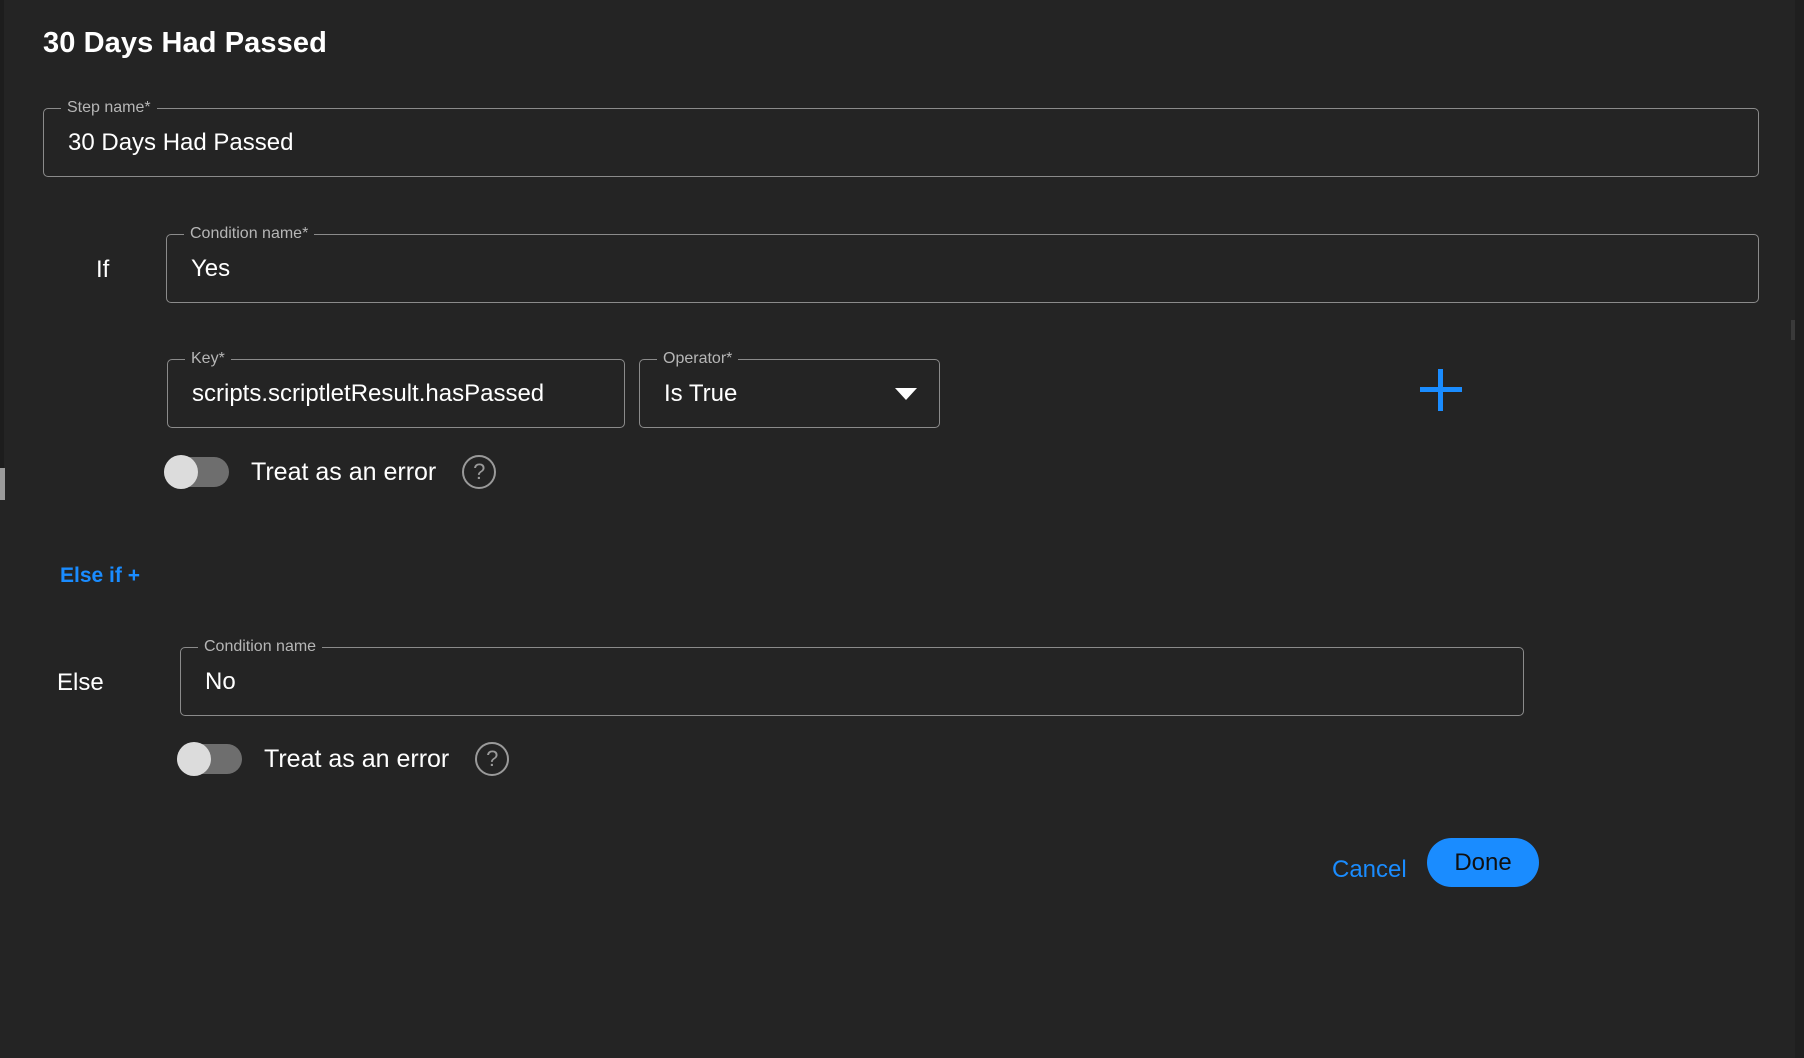  Describe the element at coordinates (357, 758) in the screenshot. I see `else-treat-as-error-label: Treat as an error` at that location.